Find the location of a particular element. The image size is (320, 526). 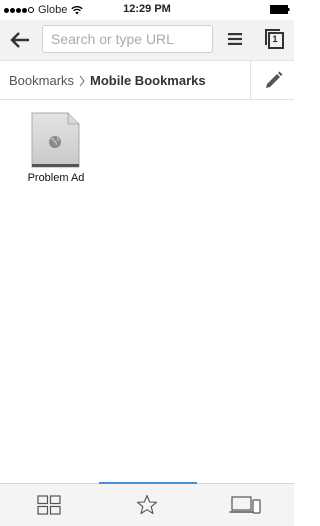

most-visited-button is located at coordinates (49, 505).